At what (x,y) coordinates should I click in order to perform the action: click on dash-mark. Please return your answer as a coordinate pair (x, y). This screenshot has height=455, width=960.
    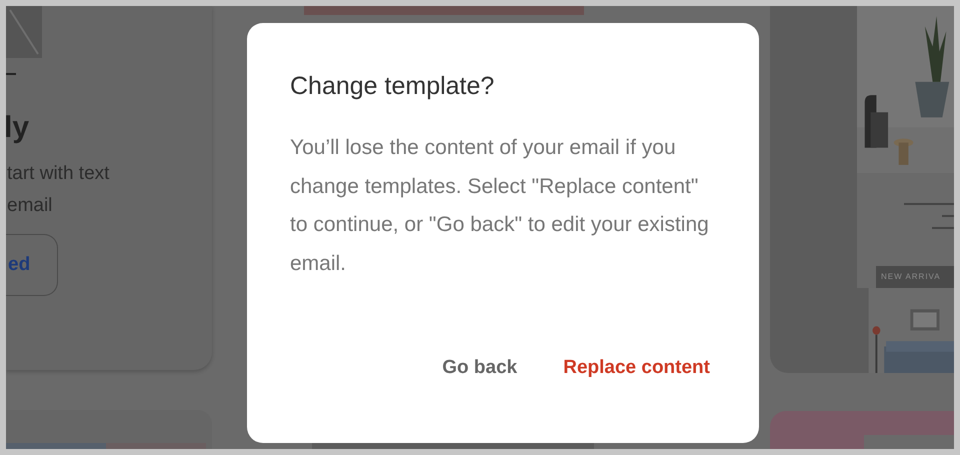
    Looking at the image, I should click on (11, 74).